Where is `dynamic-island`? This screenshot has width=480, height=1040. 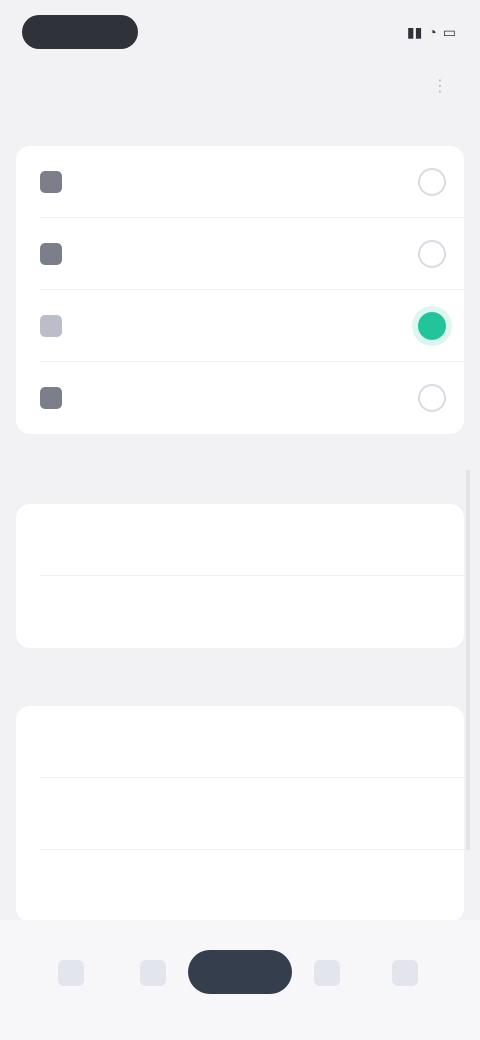 dynamic-island is located at coordinates (80, 32).